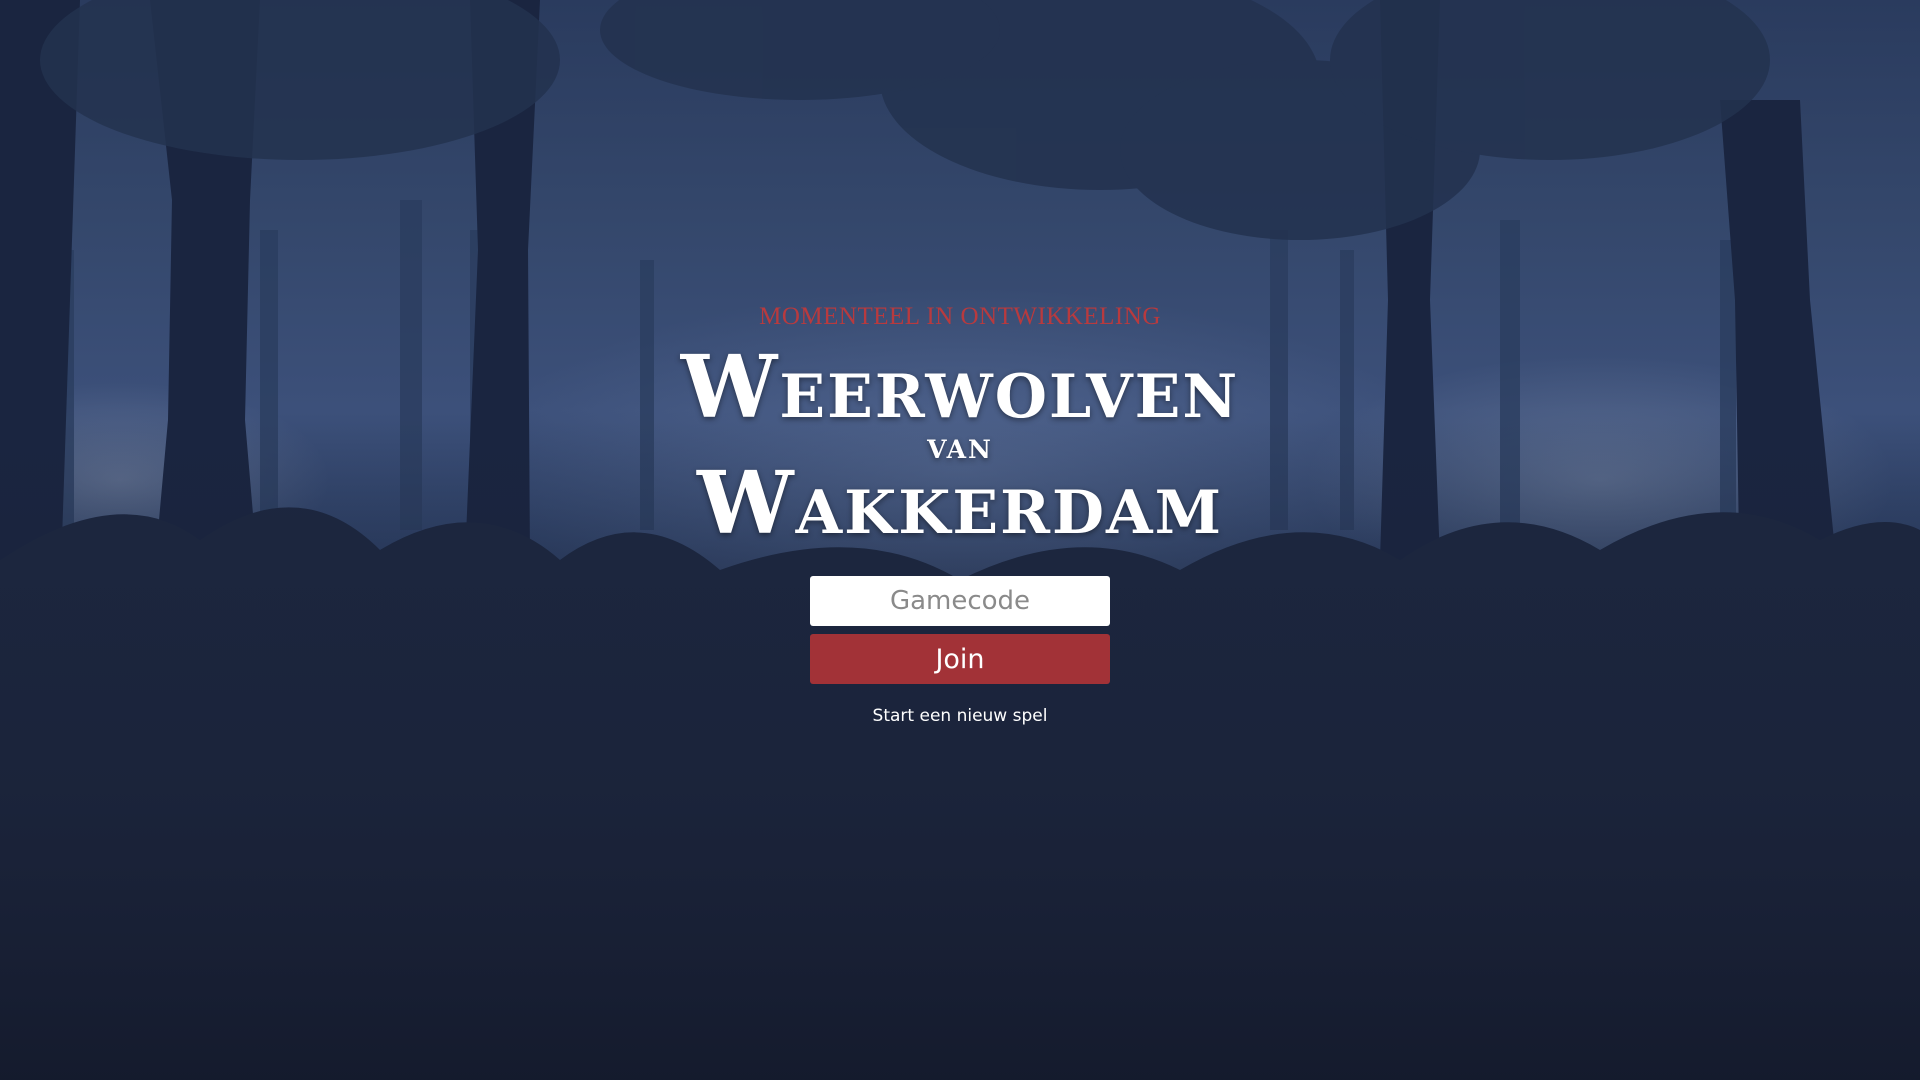  I want to click on join-button: Join, so click(960, 659).